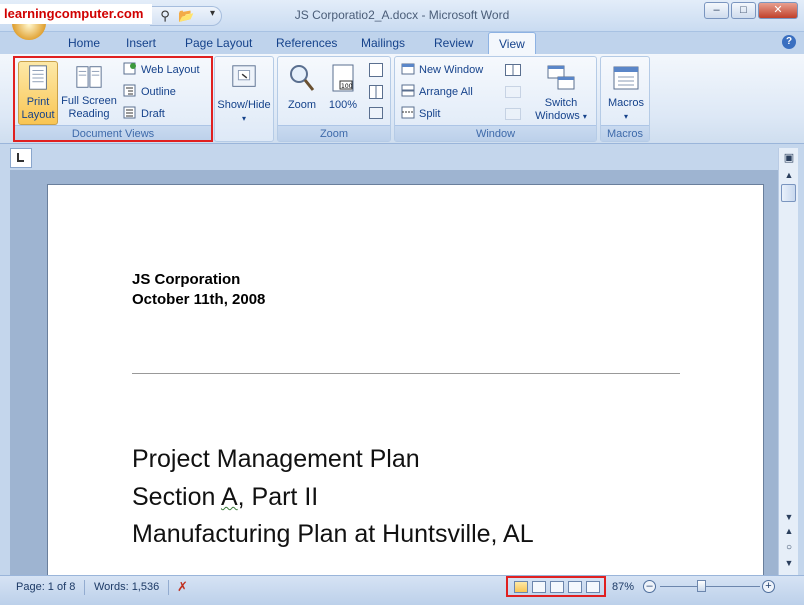  What do you see at coordinates (406, 373) in the screenshot?
I see `horizontal-rule` at bounding box center [406, 373].